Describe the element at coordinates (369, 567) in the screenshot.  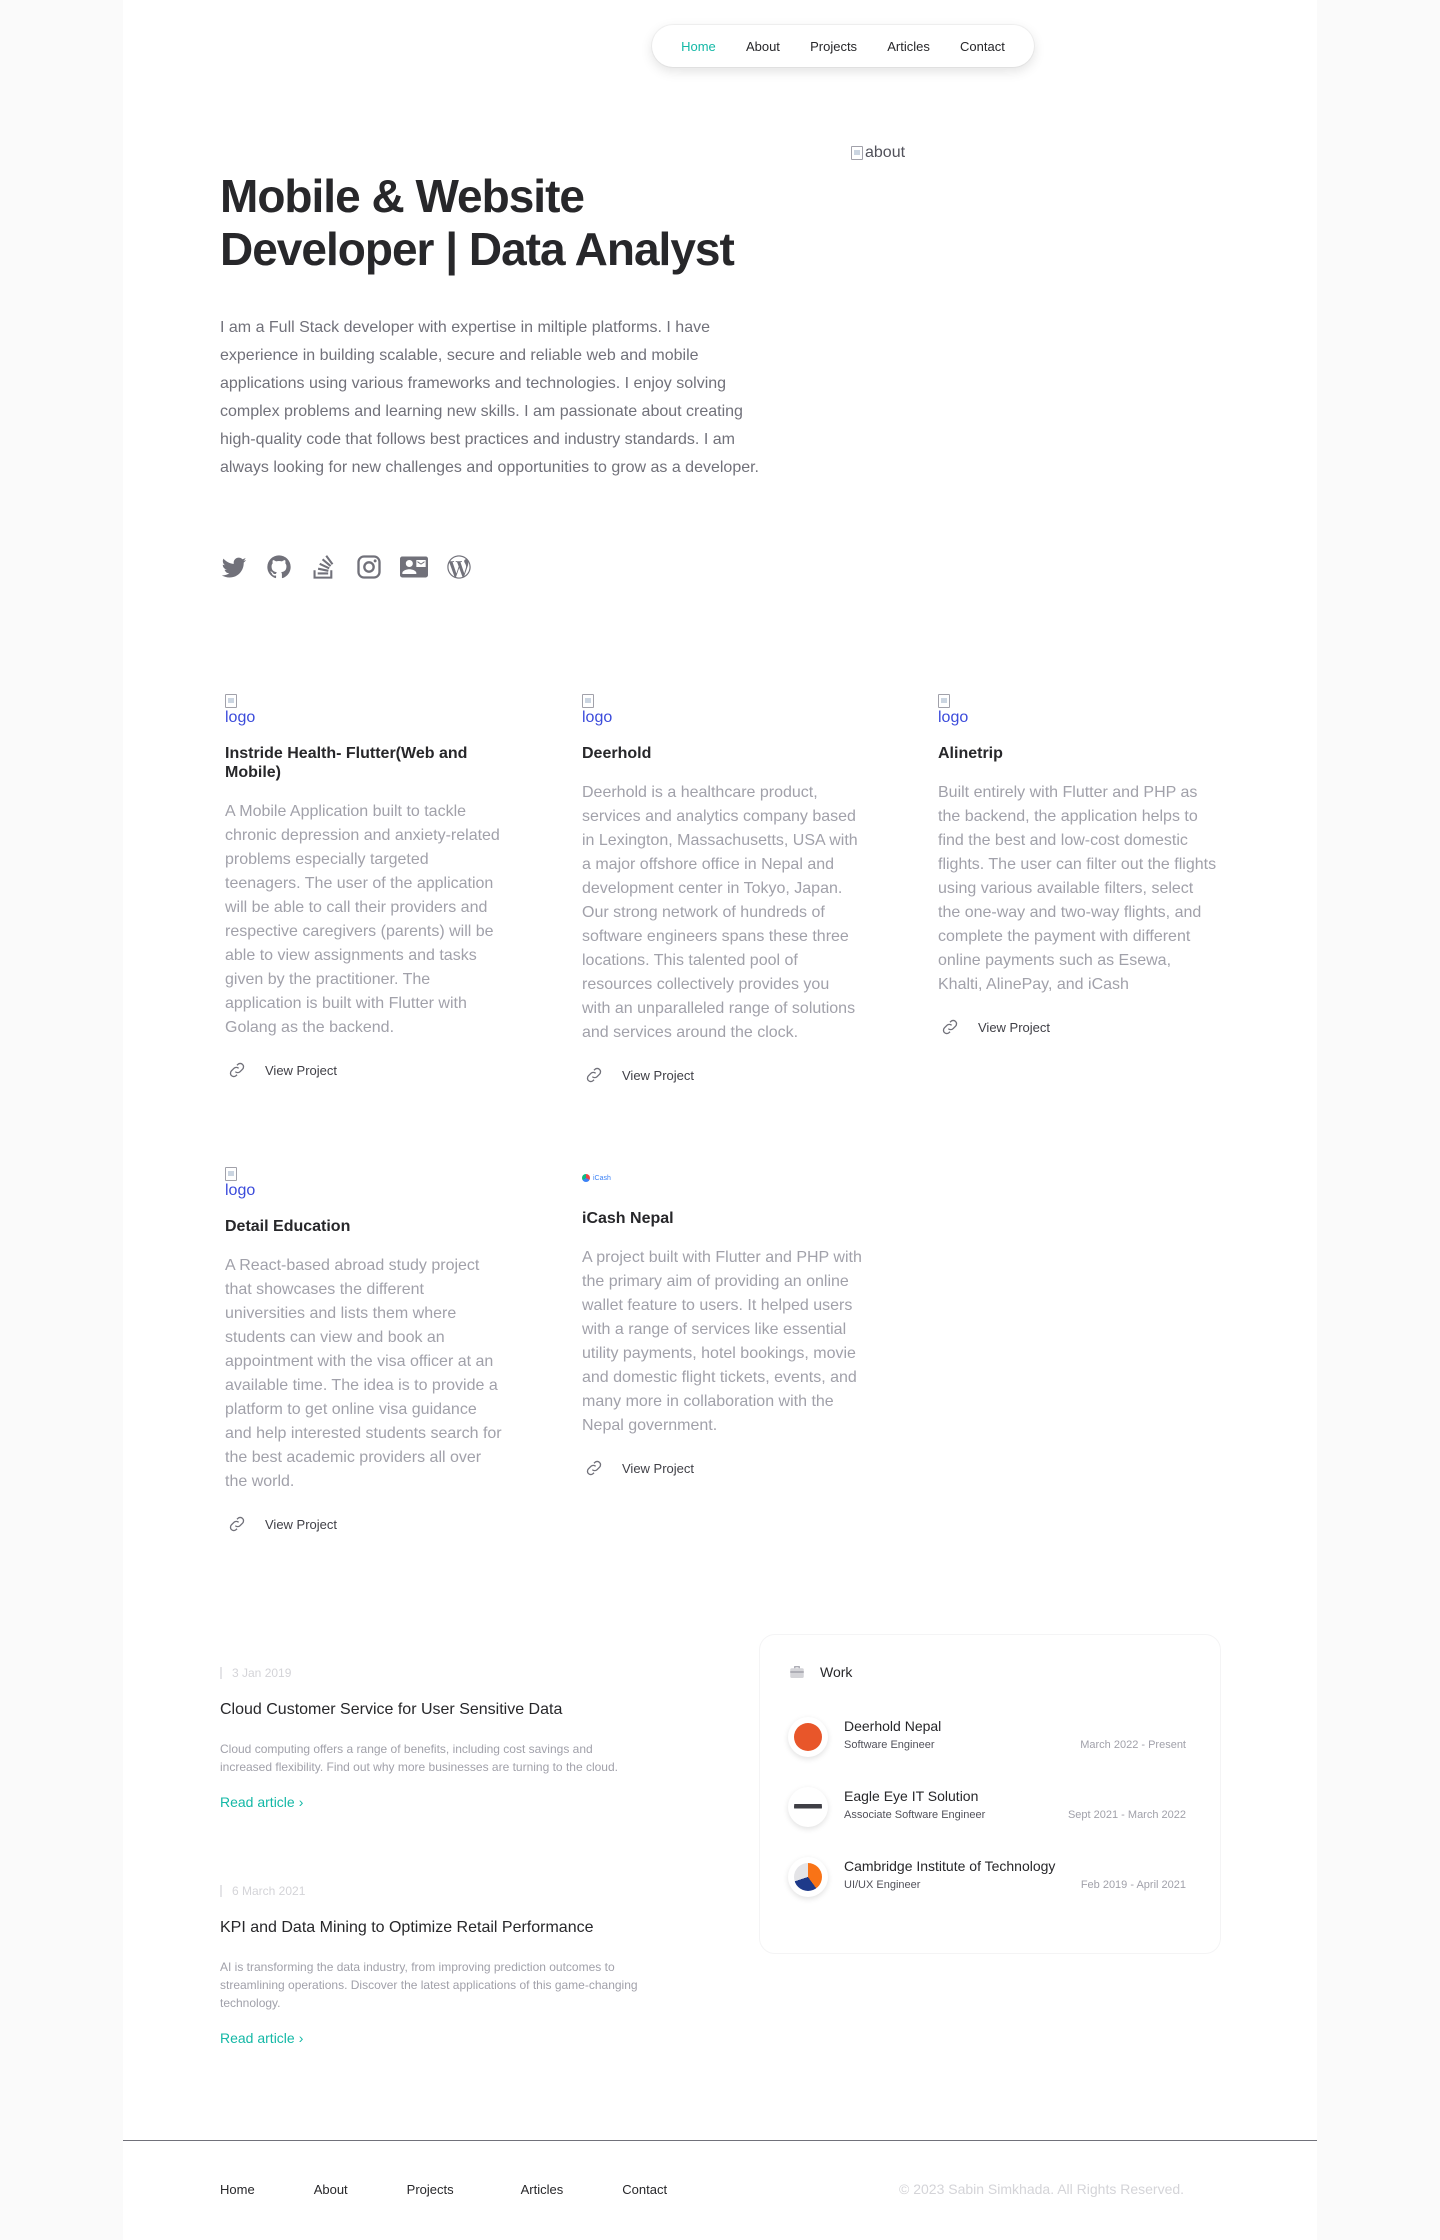
I see `instagram-icon` at that location.